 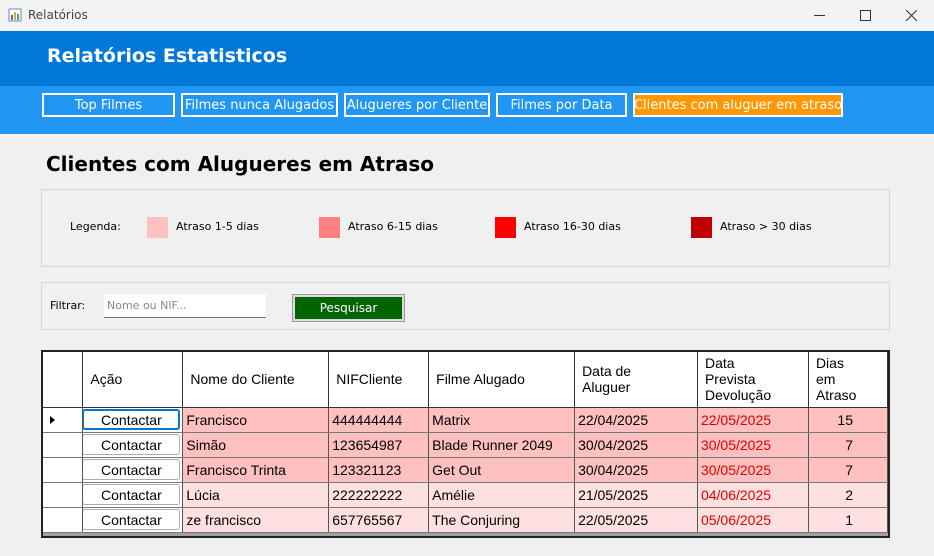 What do you see at coordinates (502, 520) in the screenshot?
I see `filme-cell: The Conjuring` at bounding box center [502, 520].